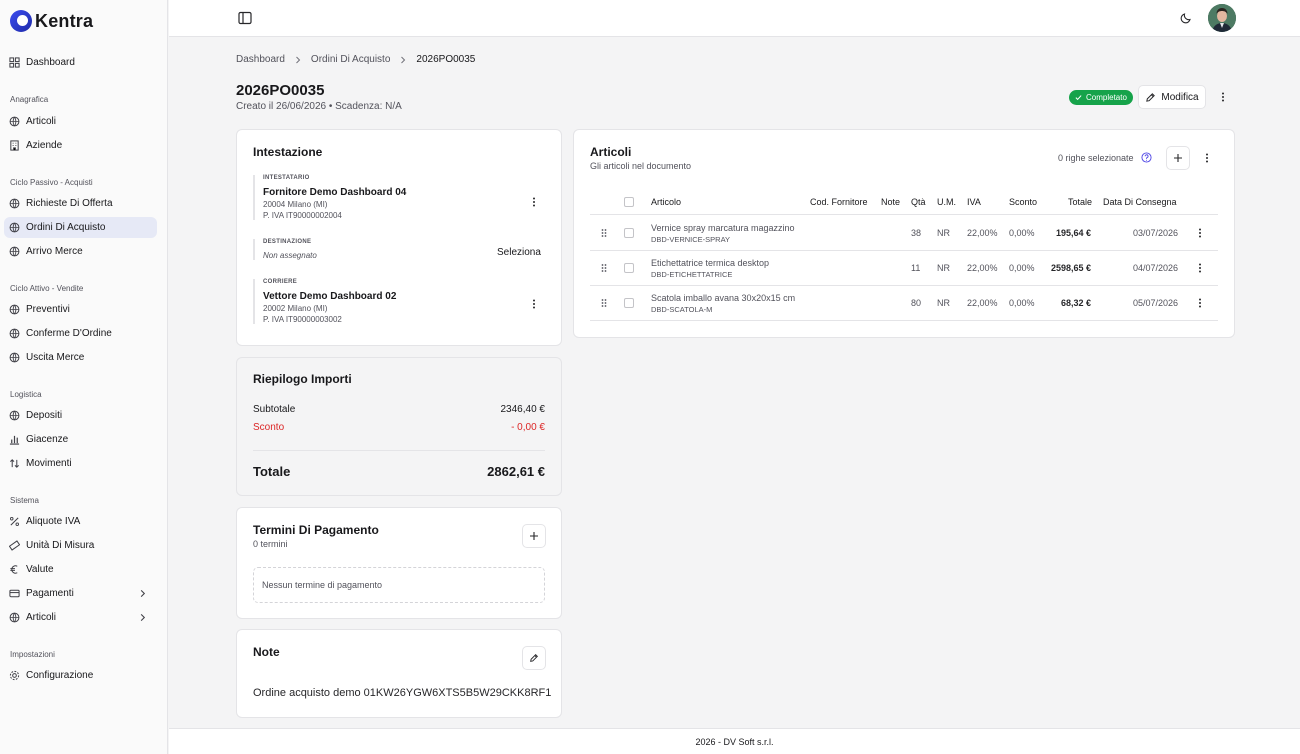  What do you see at coordinates (66, 227) in the screenshot?
I see `sidebar-item-label: Ordini Di Acquisto` at bounding box center [66, 227].